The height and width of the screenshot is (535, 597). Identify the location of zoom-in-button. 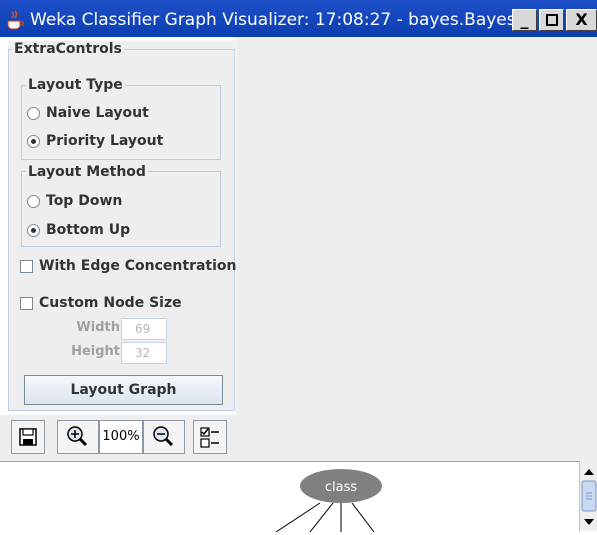
(78, 437).